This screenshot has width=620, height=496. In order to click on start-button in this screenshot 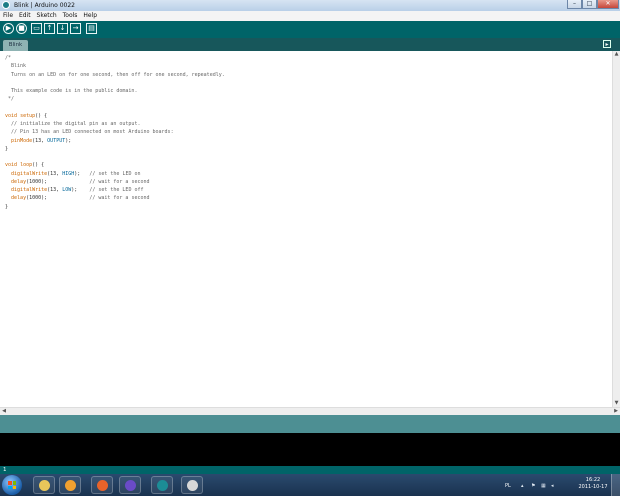, I will do `click(12, 485)`.